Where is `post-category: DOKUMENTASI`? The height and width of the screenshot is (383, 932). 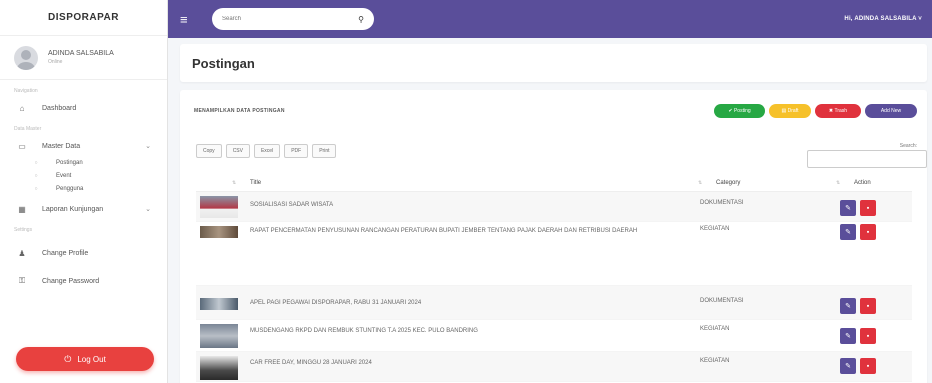
post-category: DOKUMENTASI is located at coordinates (722, 203).